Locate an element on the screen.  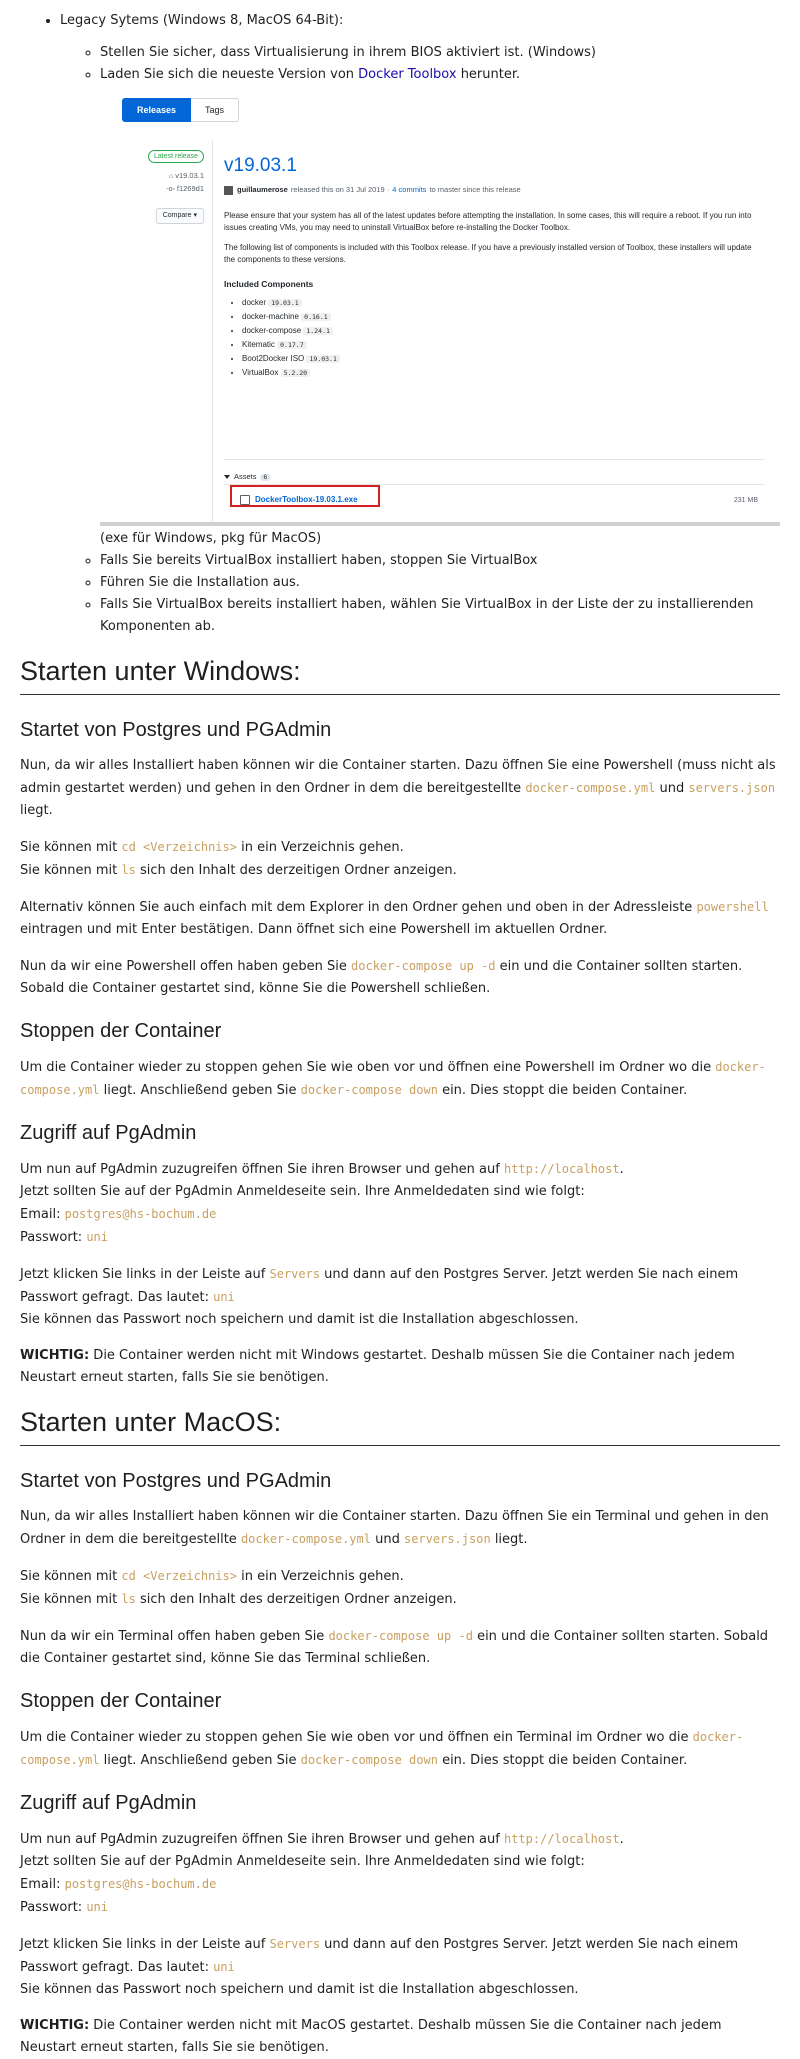
included-components-heading: Included Components is located at coordinates (269, 284).